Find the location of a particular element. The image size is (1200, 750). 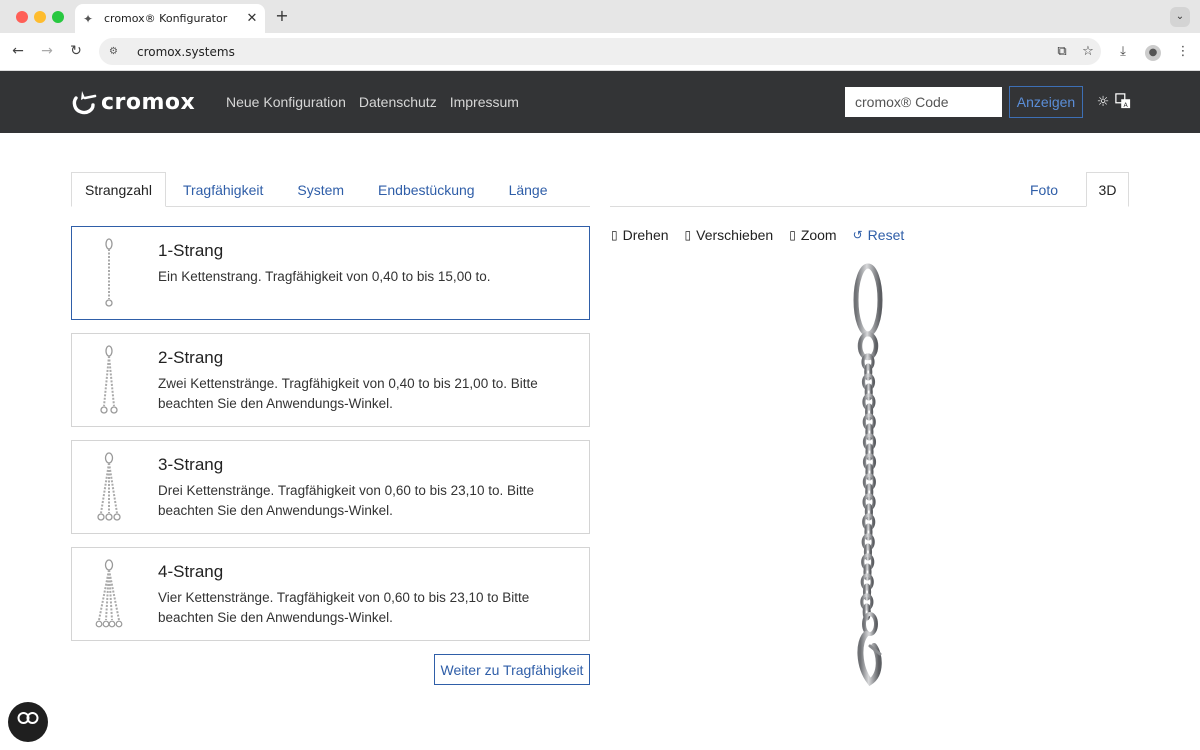

strand-title: 2-Strang is located at coordinates (191, 357).